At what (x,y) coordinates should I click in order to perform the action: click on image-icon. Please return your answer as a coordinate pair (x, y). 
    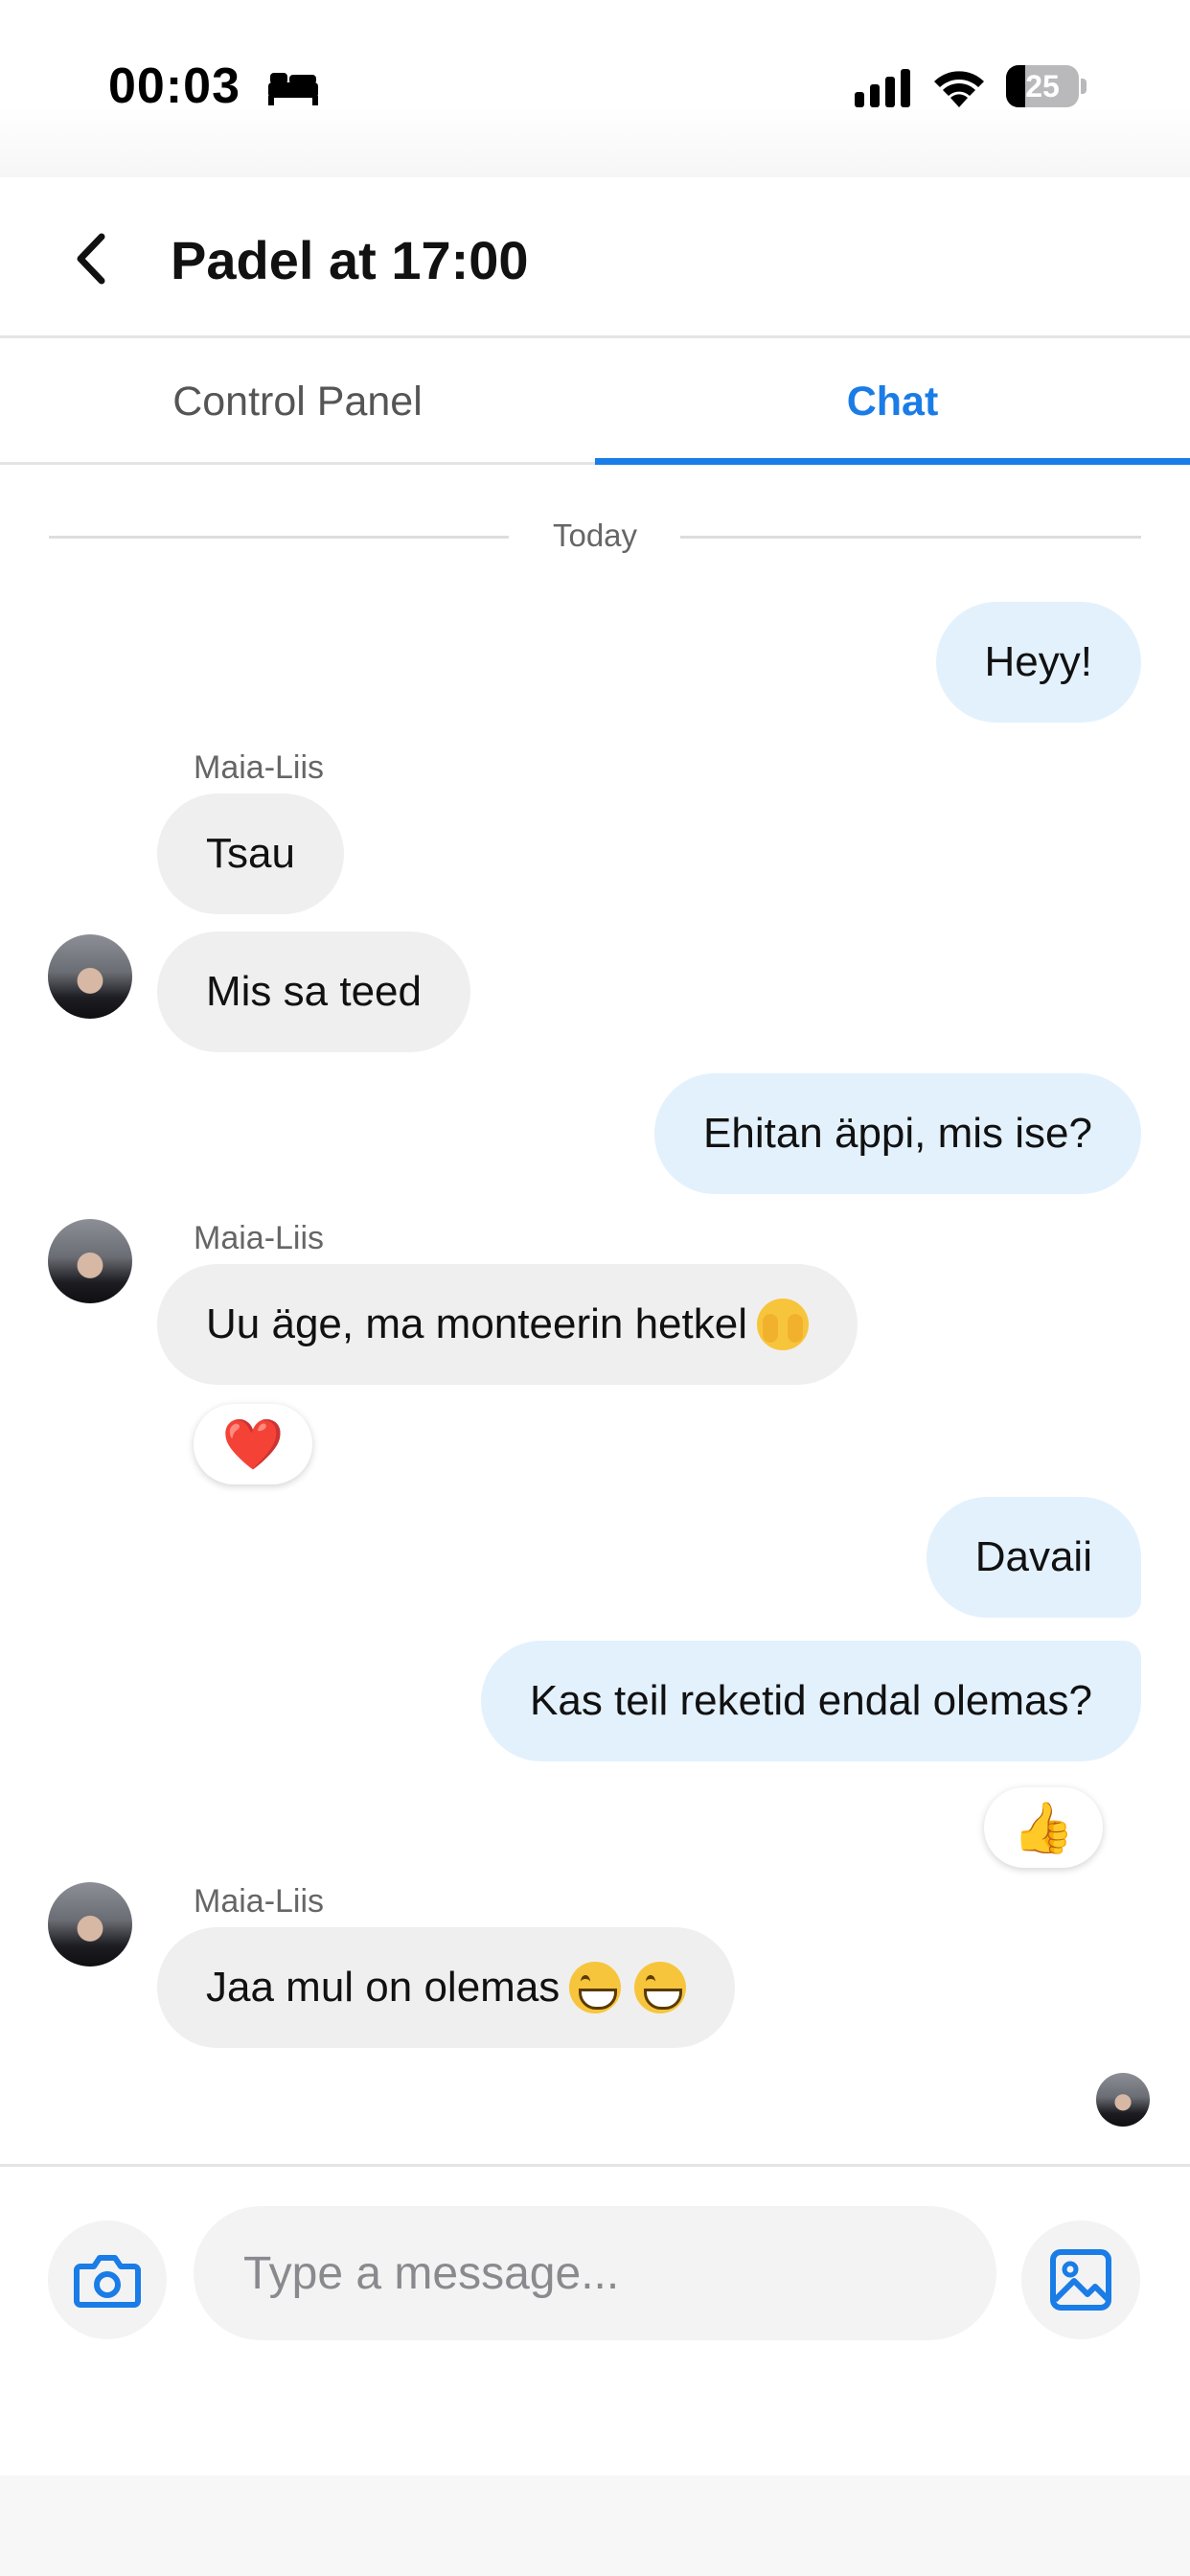
    Looking at the image, I should click on (1080, 2280).